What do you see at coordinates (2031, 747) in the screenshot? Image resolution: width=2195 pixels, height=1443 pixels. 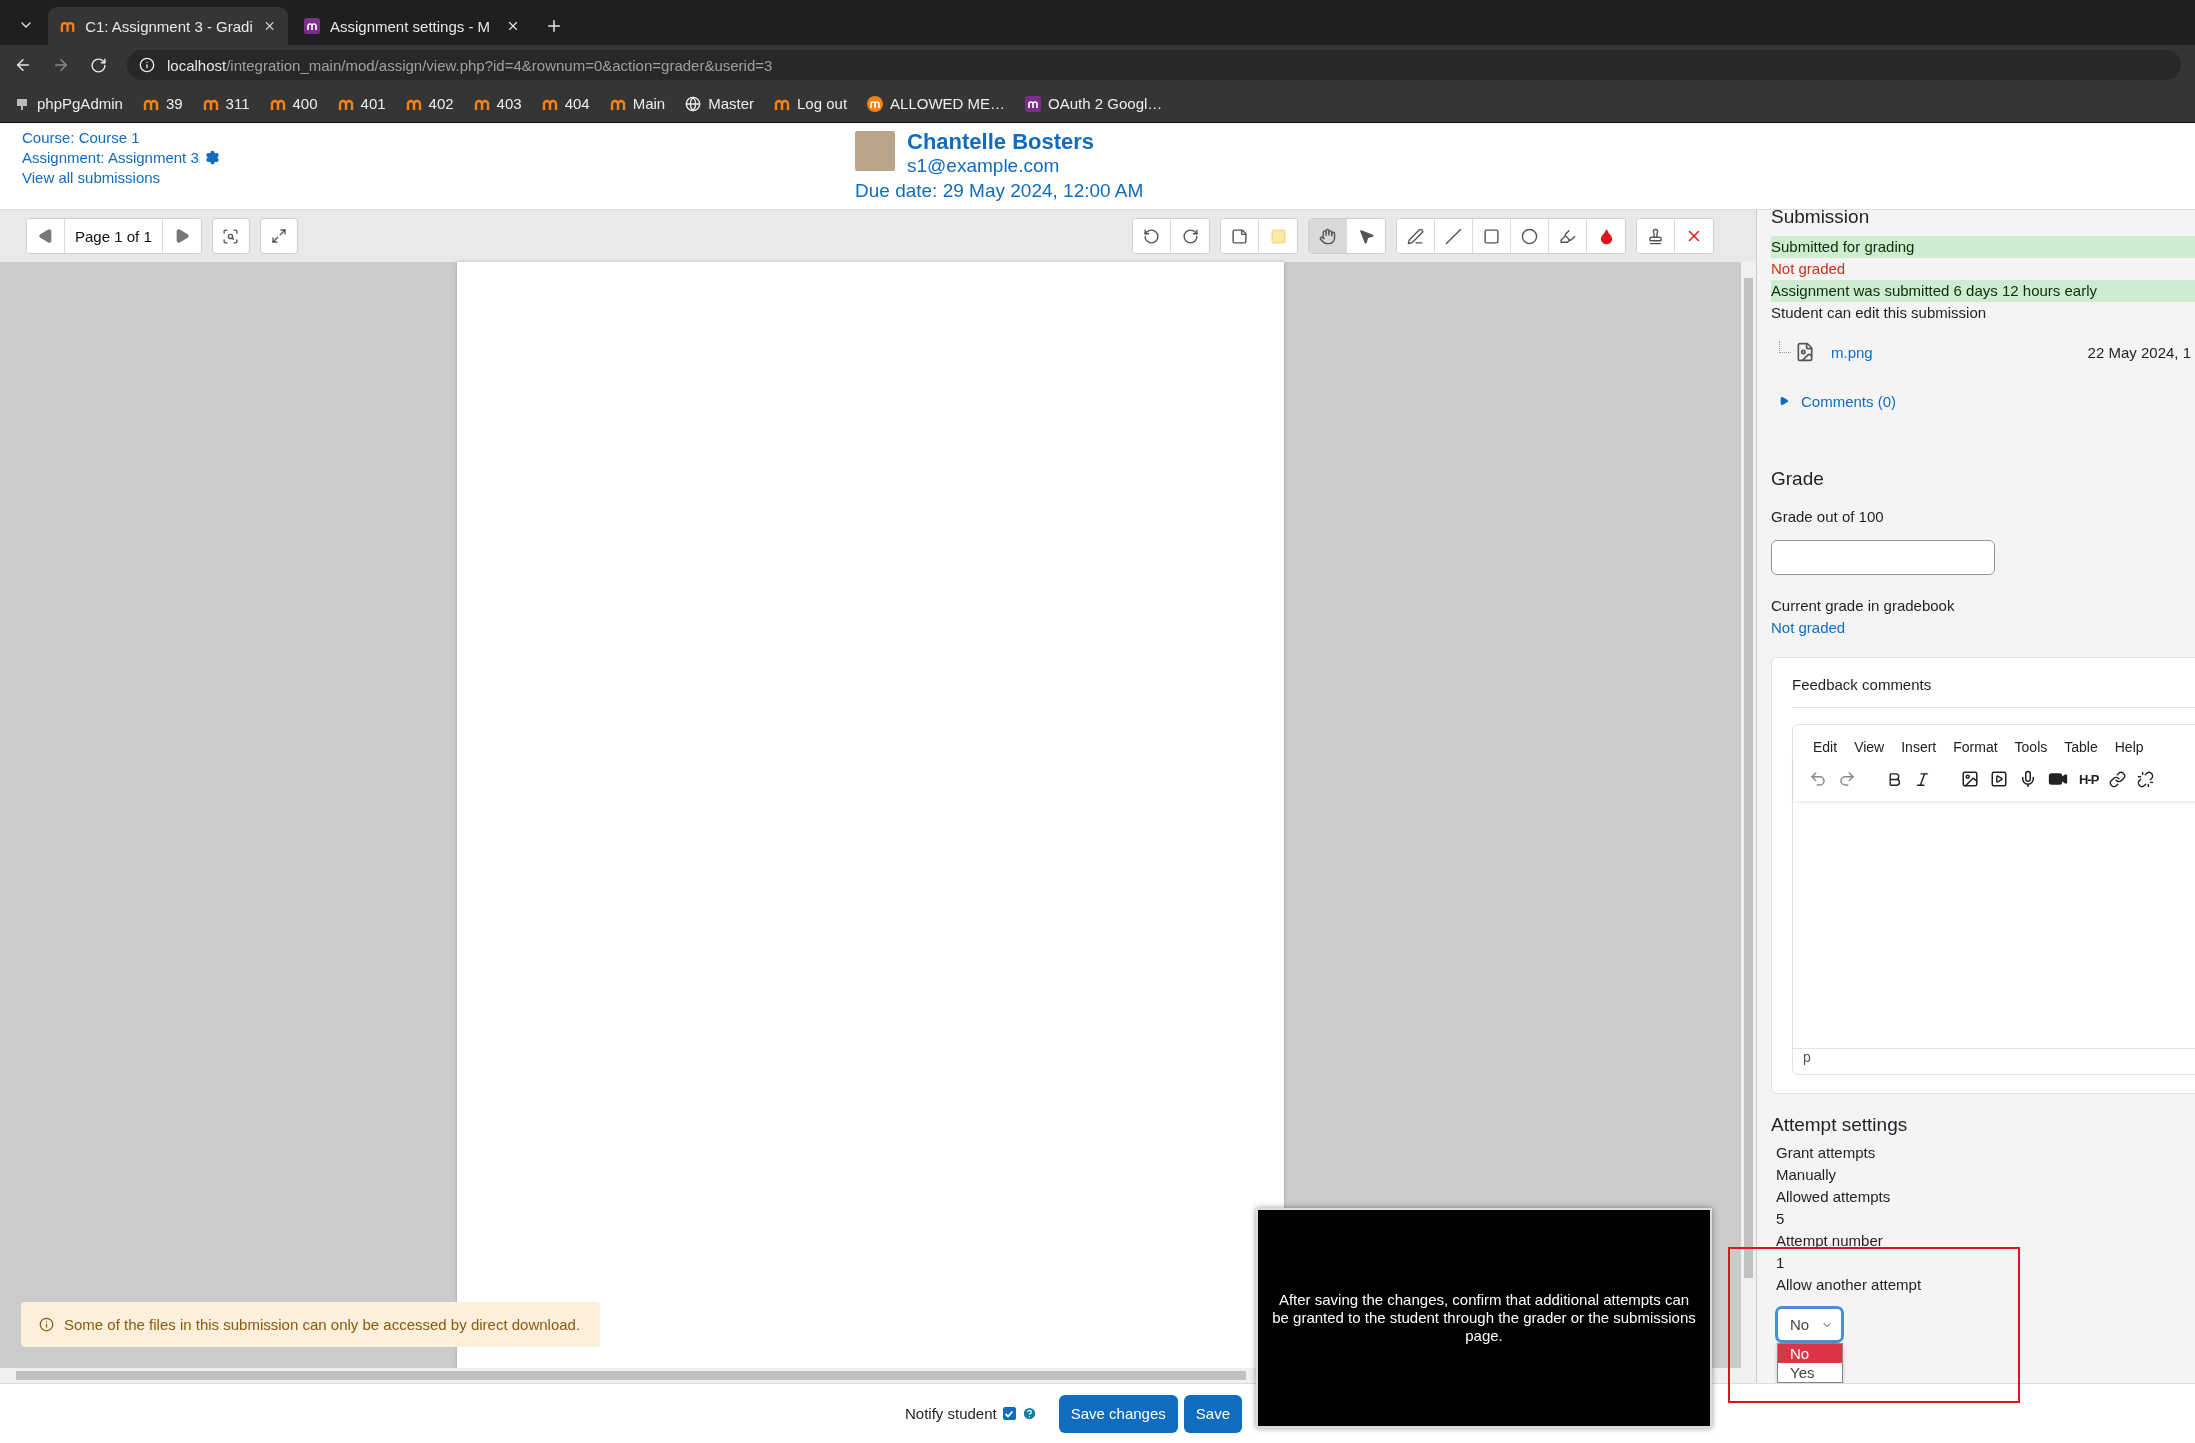 I see `menu-item: Tools` at bounding box center [2031, 747].